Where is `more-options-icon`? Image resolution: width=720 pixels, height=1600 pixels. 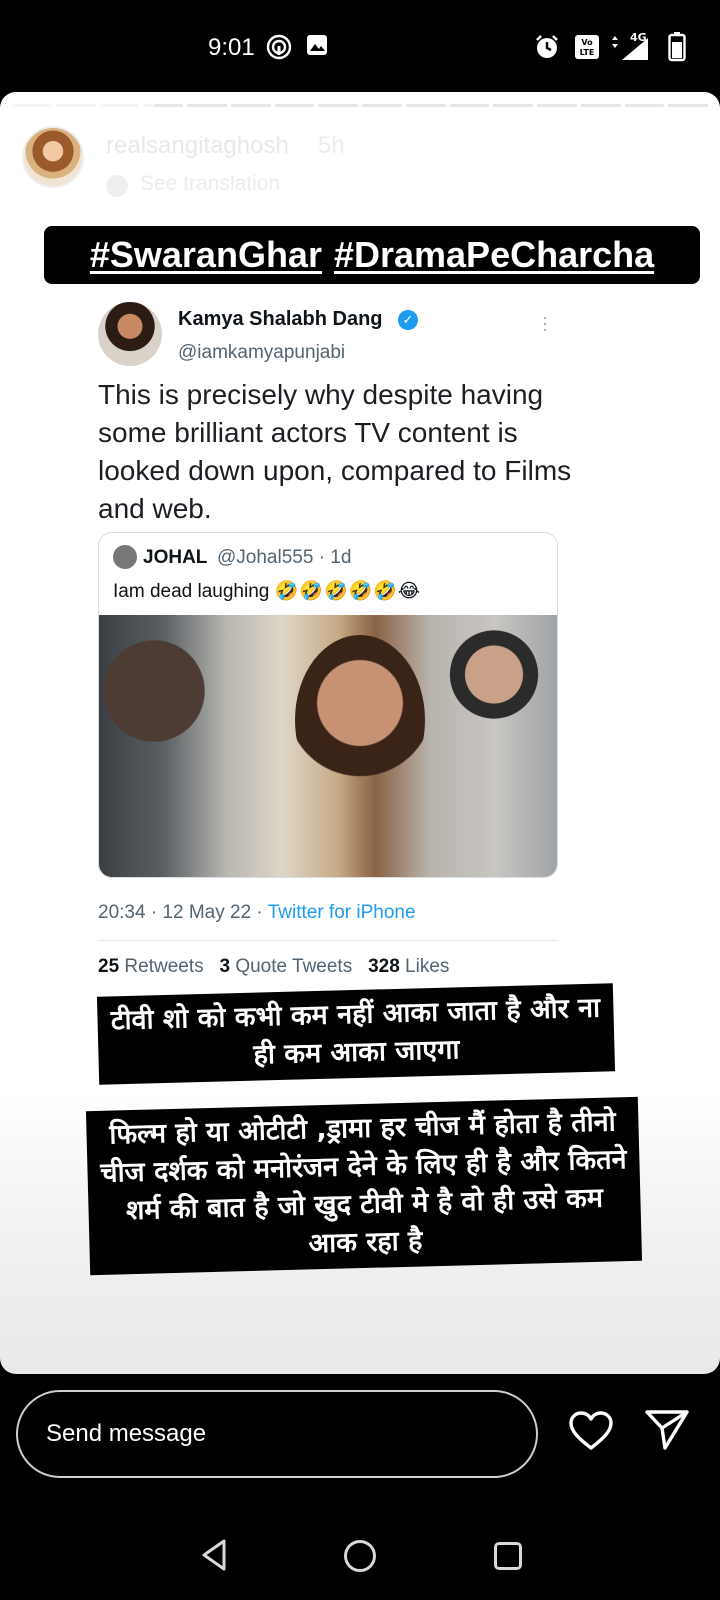 more-options-icon is located at coordinates (670, 156).